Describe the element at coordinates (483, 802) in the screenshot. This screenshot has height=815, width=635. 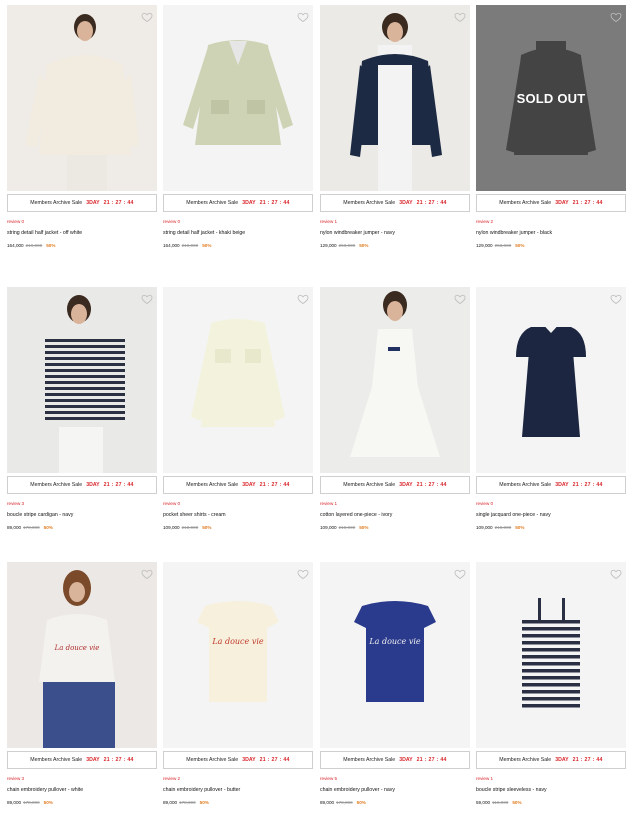
I see `sale-price: 59,000` at that location.